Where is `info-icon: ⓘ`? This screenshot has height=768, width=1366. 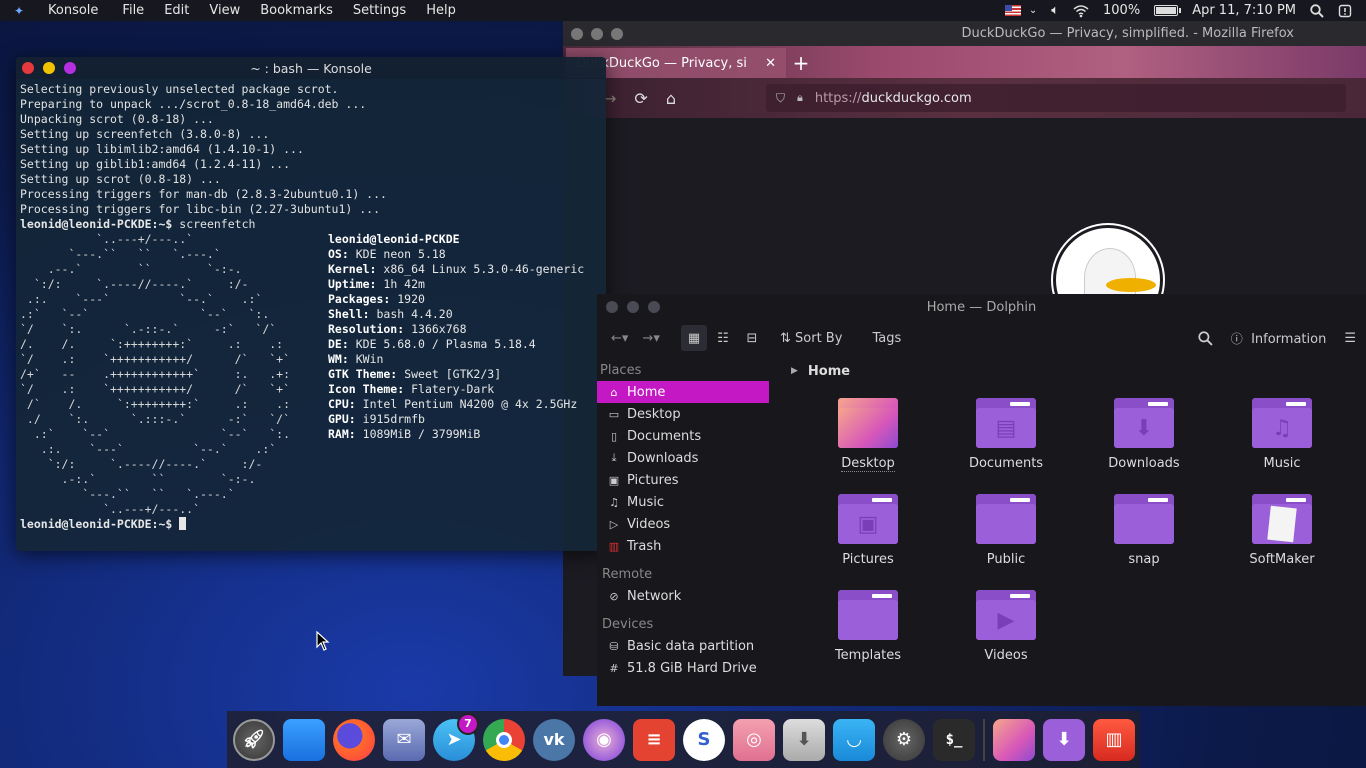
info-icon: ⓘ is located at coordinates (1236, 338).